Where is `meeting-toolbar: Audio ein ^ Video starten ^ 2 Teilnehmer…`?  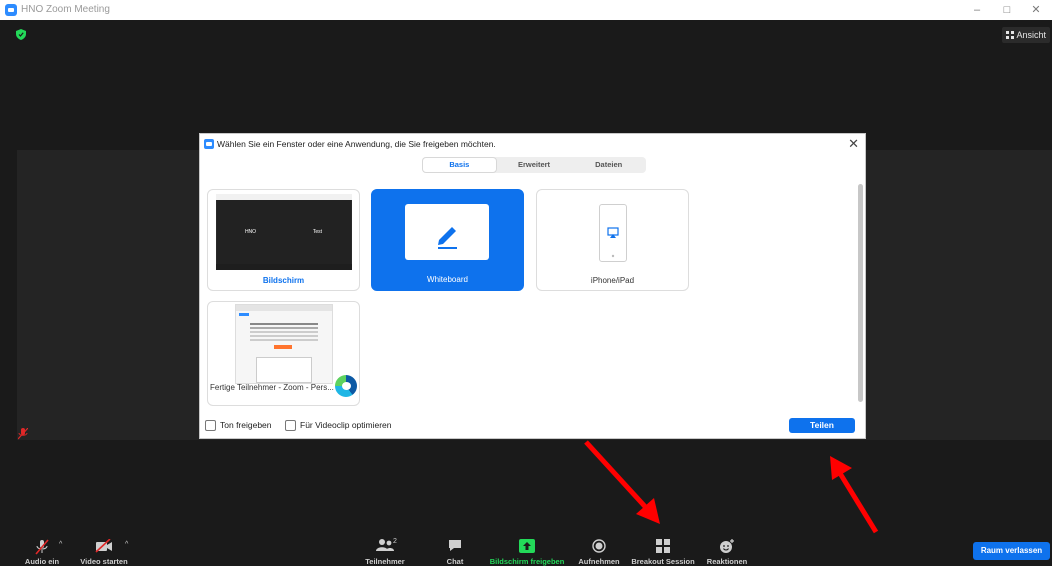
meeting-toolbar: Audio ein ^ Video starten ^ 2 Teilnehmer… is located at coordinates (526, 548).